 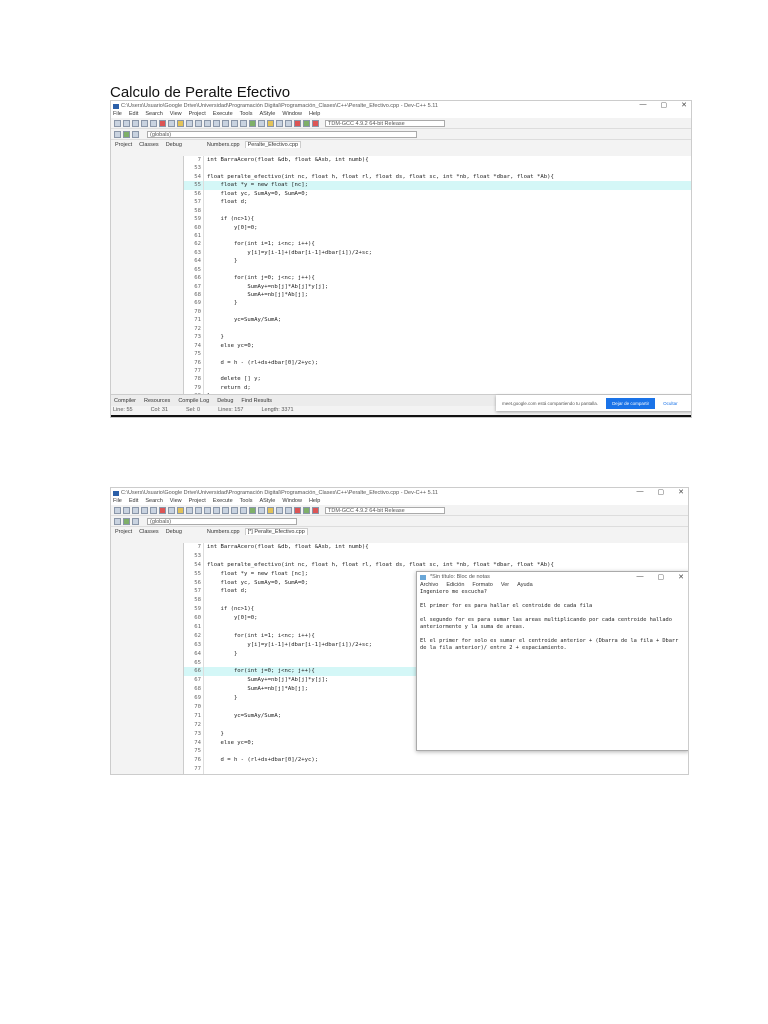 I want to click on bottom-tab-1: Resources, so click(x=157, y=401).